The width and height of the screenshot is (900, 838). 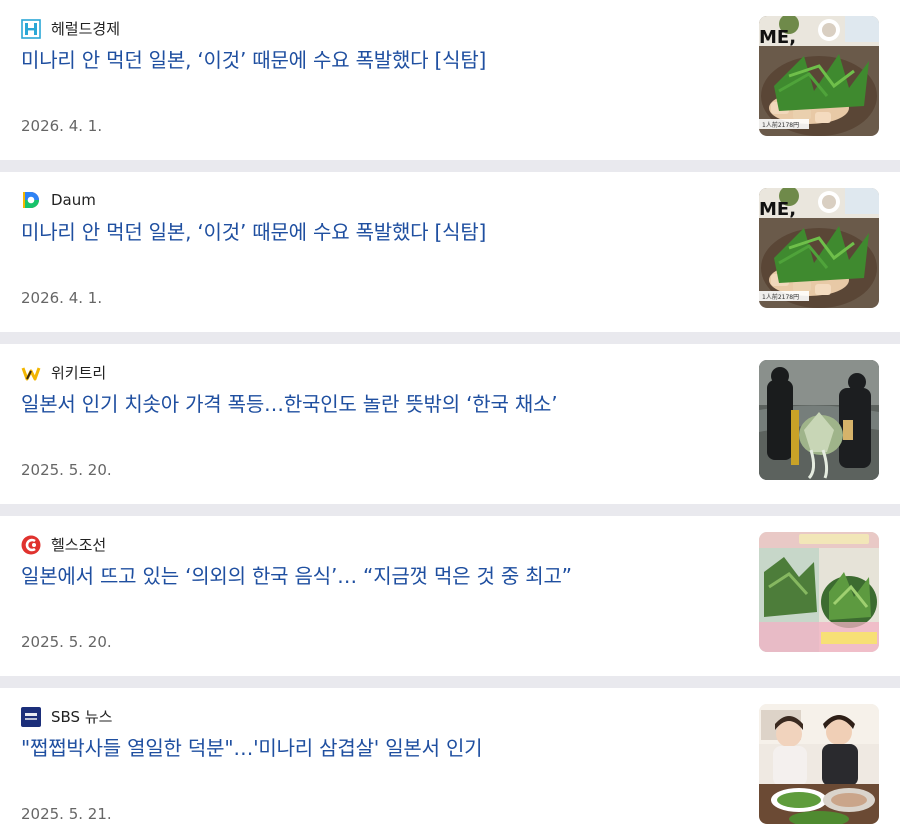 I want to click on source-name: Daum, so click(x=73, y=200).